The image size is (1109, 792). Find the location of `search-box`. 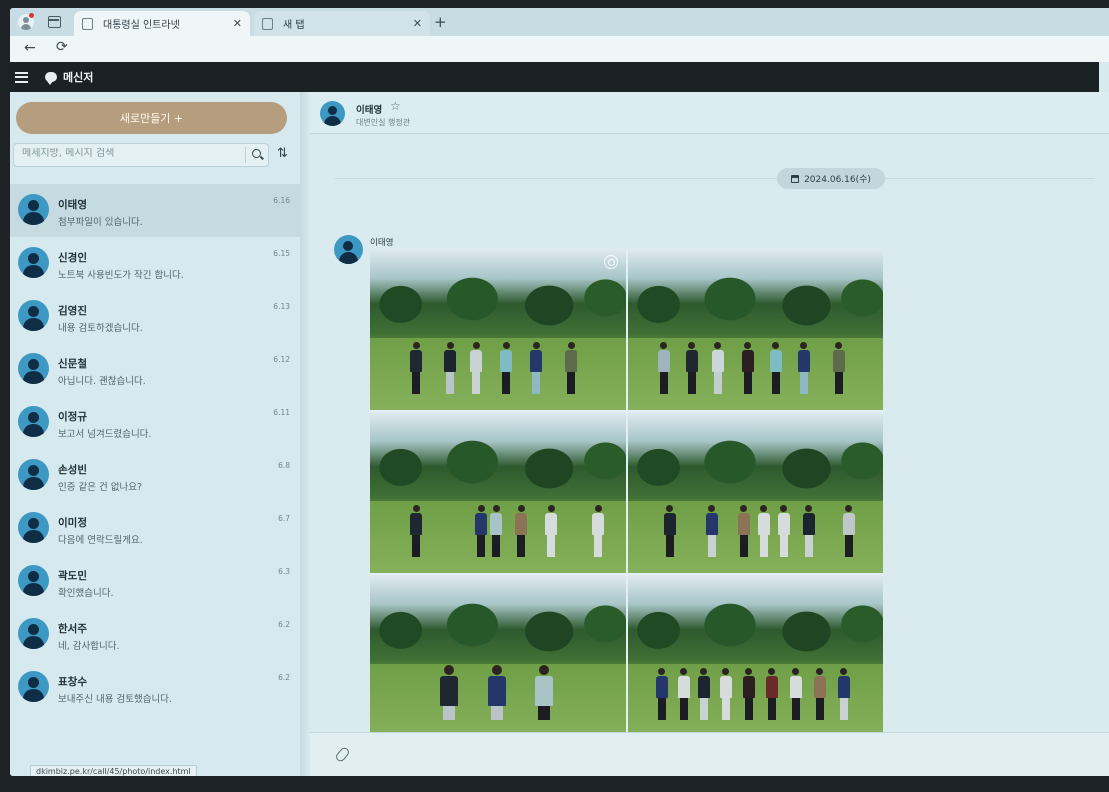

search-box is located at coordinates (141, 155).